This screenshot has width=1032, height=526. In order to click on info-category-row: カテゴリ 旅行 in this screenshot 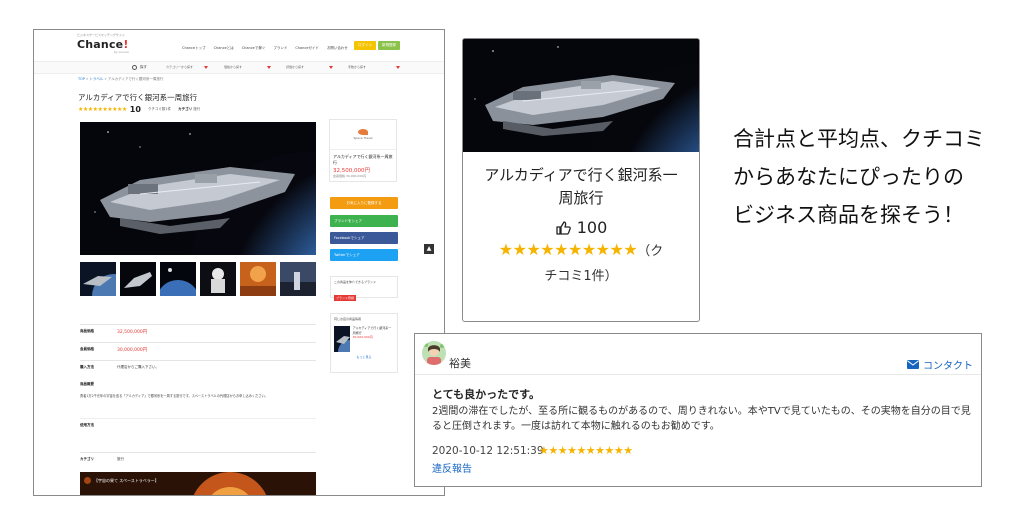, I will do `click(198, 459)`.